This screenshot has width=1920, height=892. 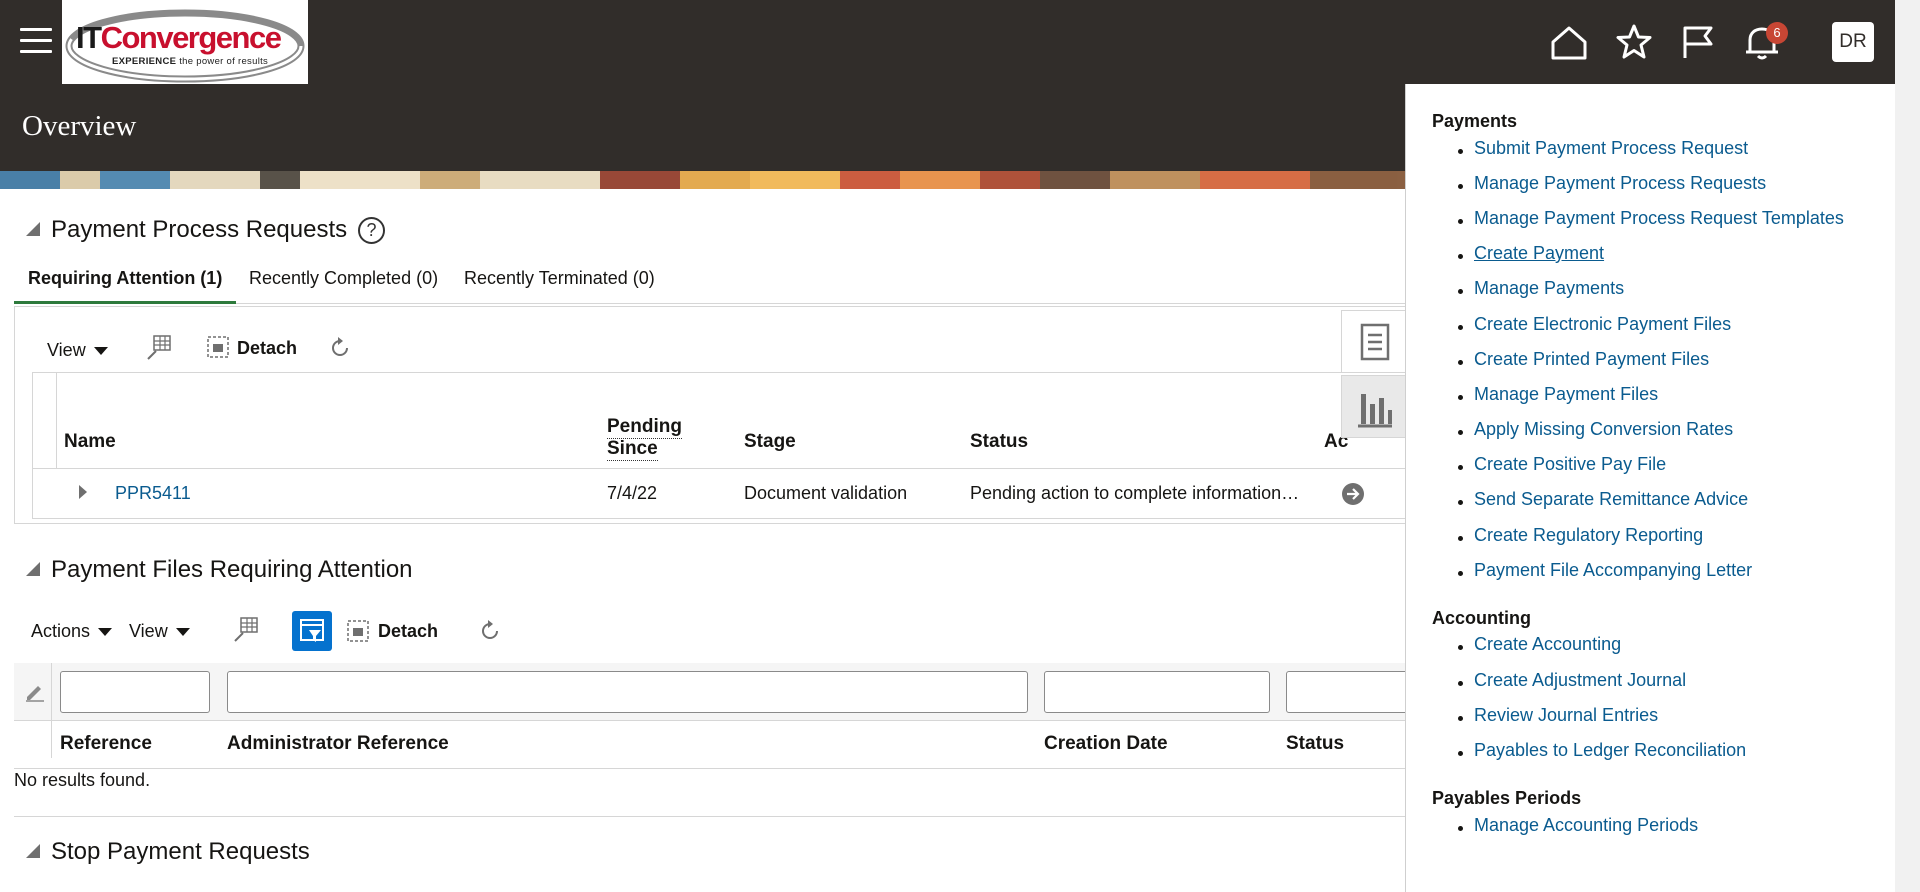 What do you see at coordinates (632, 493) in the screenshot?
I see `pending-since-cell: 7/4/22` at bounding box center [632, 493].